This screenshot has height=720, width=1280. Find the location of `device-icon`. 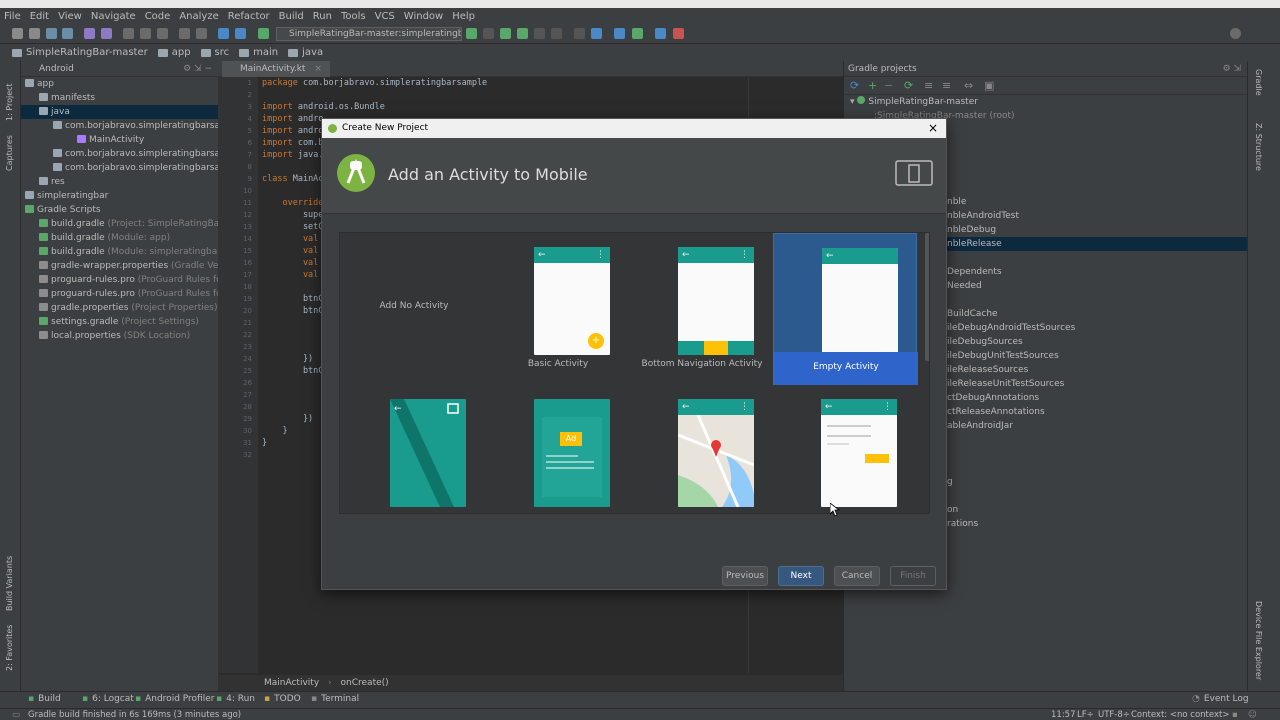

device-icon is located at coordinates (637, 33).